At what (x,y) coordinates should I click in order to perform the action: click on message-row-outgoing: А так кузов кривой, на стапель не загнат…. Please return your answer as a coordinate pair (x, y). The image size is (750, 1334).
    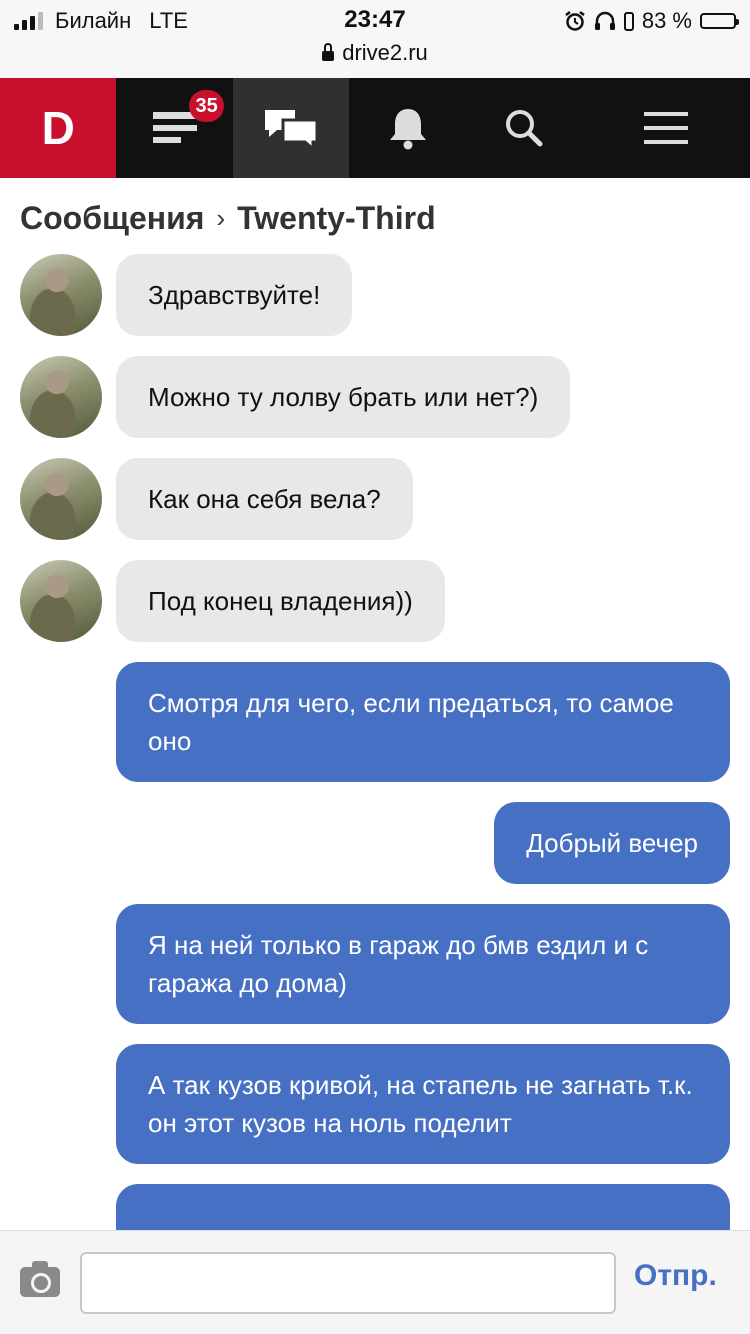
    Looking at the image, I should click on (375, 1104).